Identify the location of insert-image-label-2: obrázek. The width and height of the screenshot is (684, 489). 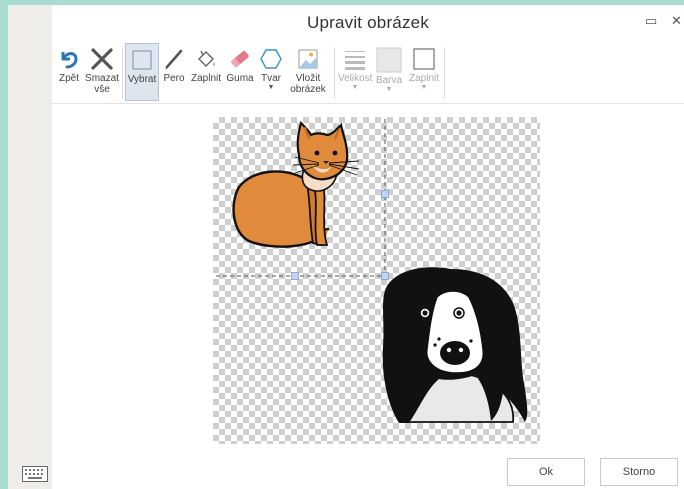
(308, 89).